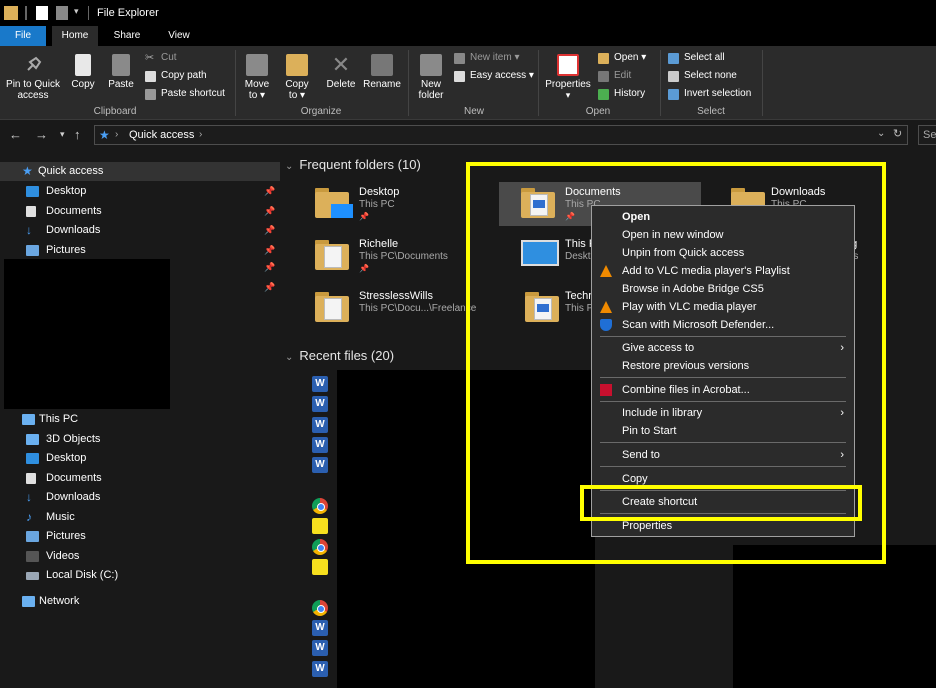 The width and height of the screenshot is (936, 688). Describe the element at coordinates (621, 94) in the screenshot. I see `history-button: History` at that location.